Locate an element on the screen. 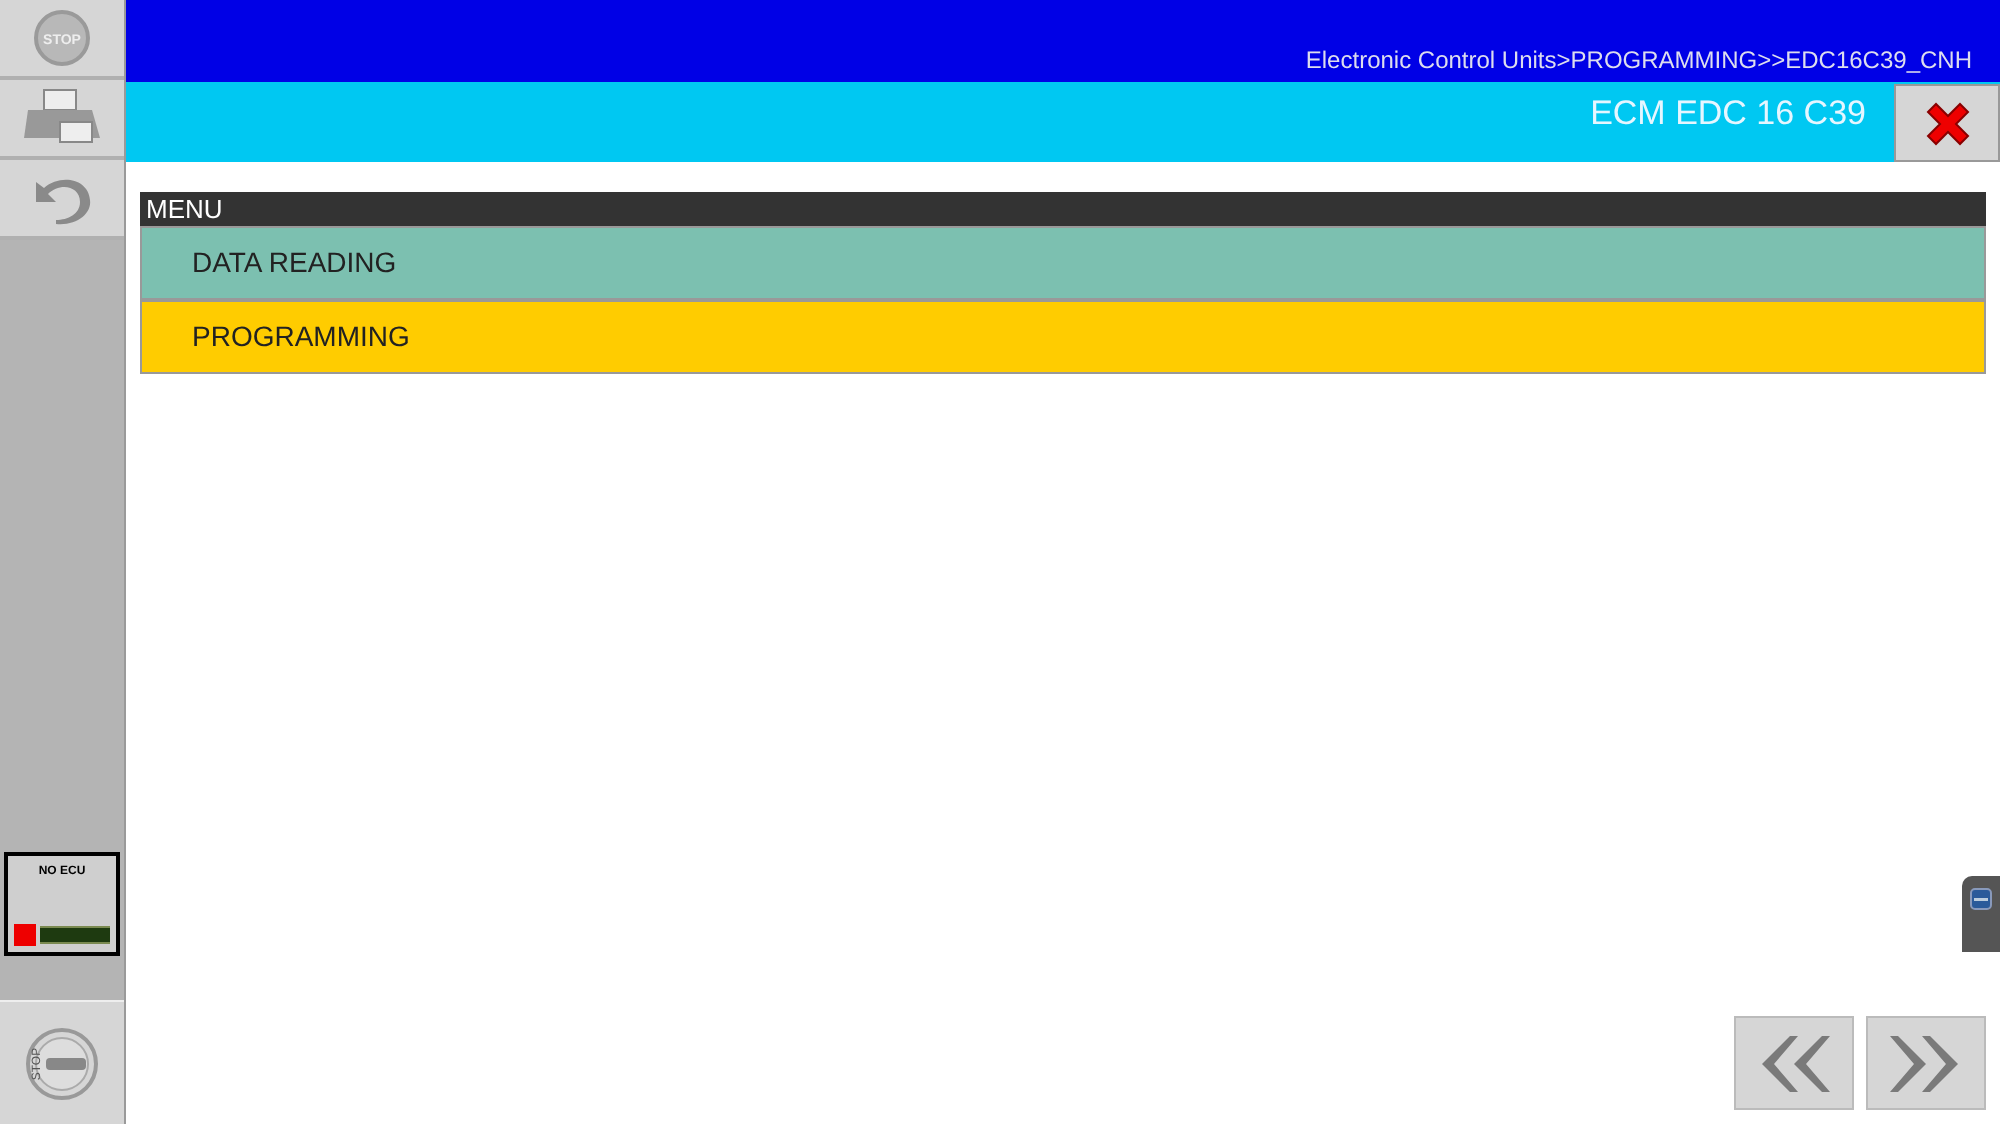 The height and width of the screenshot is (1124, 2000). menu-item: DATA READING is located at coordinates (1063, 263).